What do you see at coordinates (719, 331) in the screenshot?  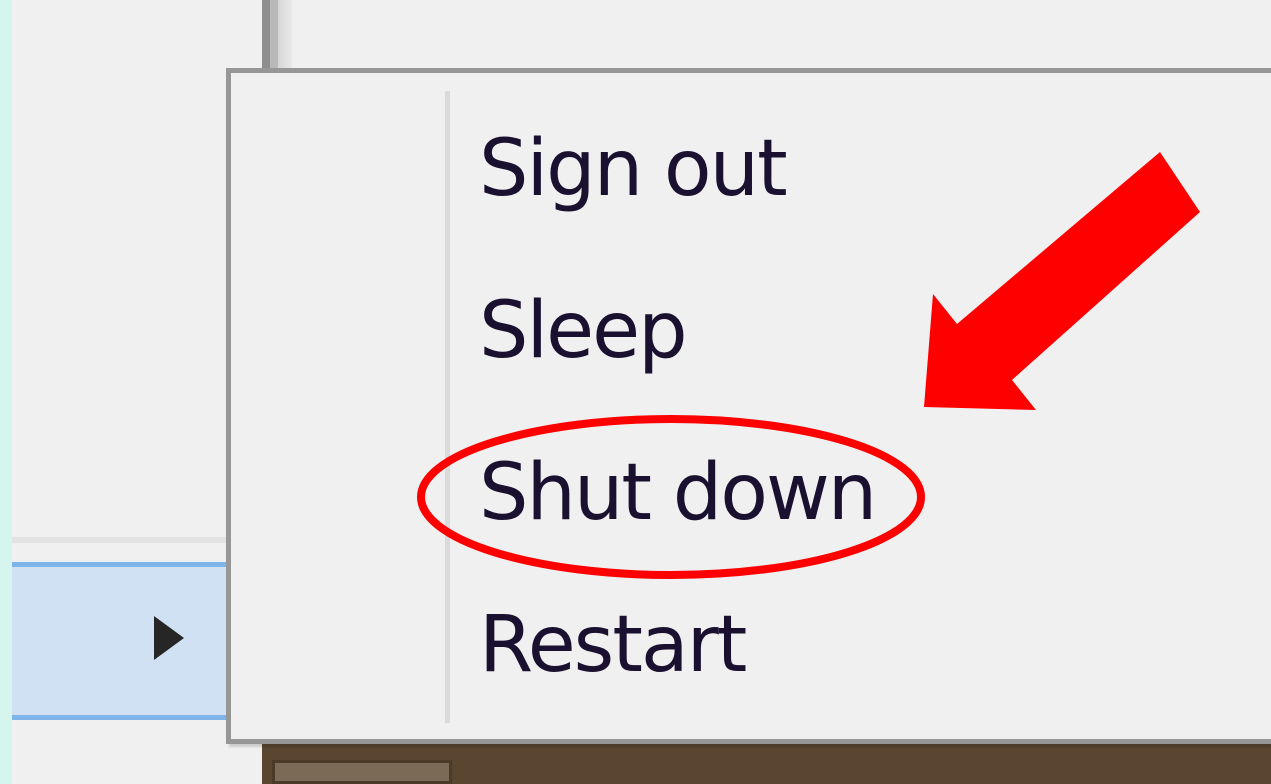 I see `menu-item-sleep: Sleep` at bounding box center [719, 331].